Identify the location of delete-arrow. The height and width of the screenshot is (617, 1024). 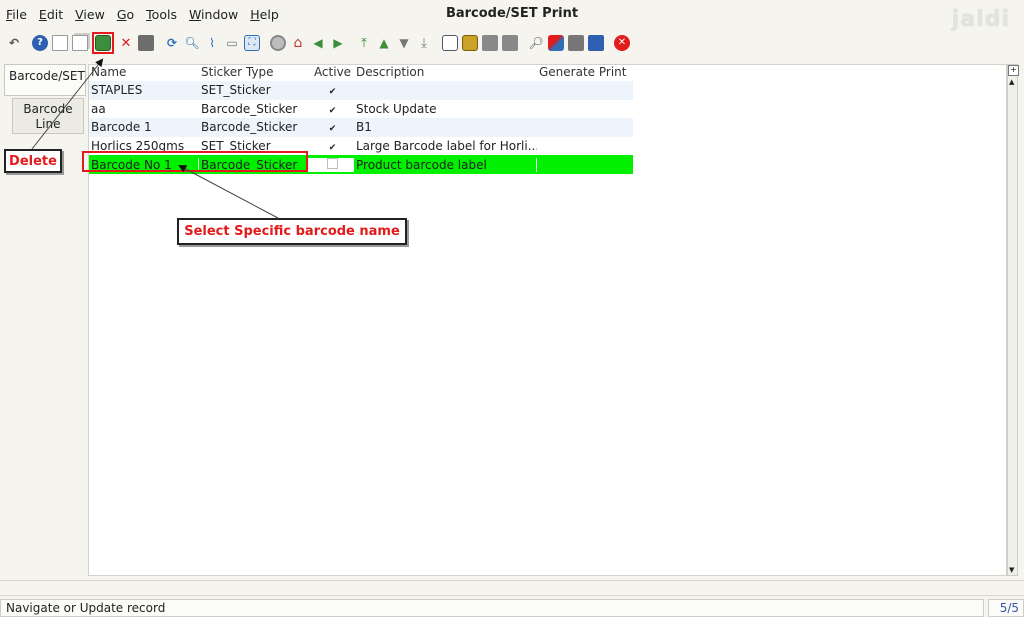
(67, 104).